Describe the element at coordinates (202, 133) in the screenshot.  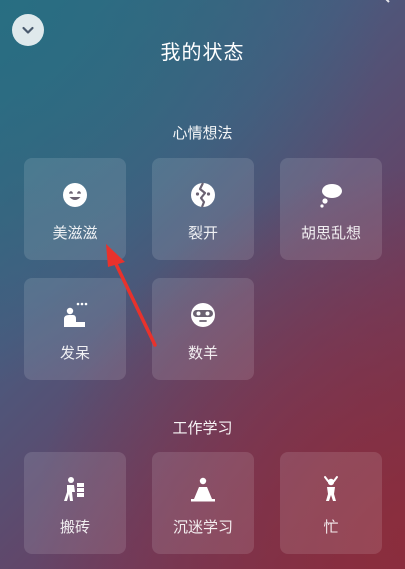
I see `section-title-mood: 心情想法` at that location.